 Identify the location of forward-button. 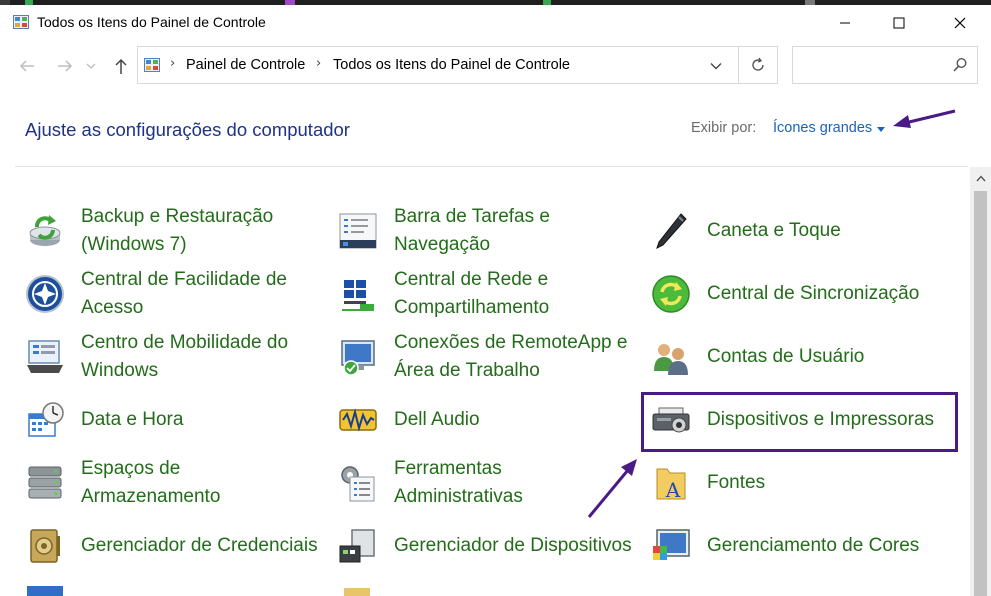
(65, 66).